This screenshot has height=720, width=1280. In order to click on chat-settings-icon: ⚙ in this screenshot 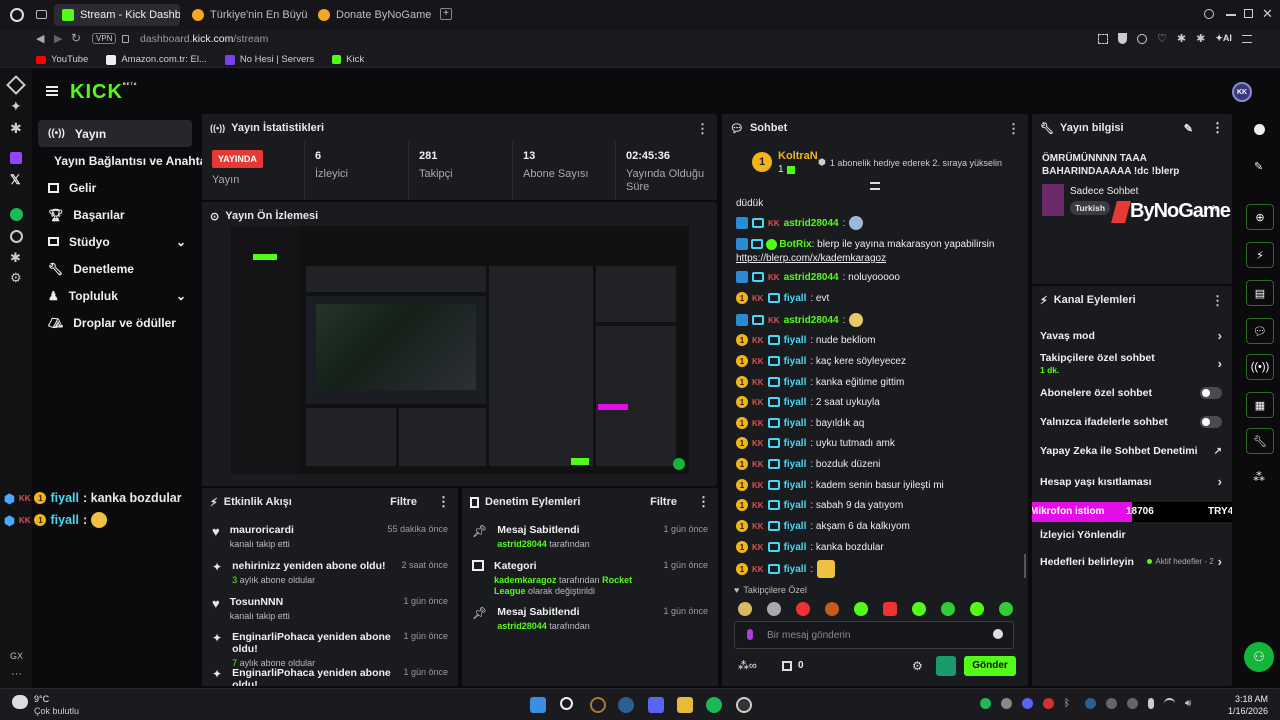, I will do `click(917, 666)`.